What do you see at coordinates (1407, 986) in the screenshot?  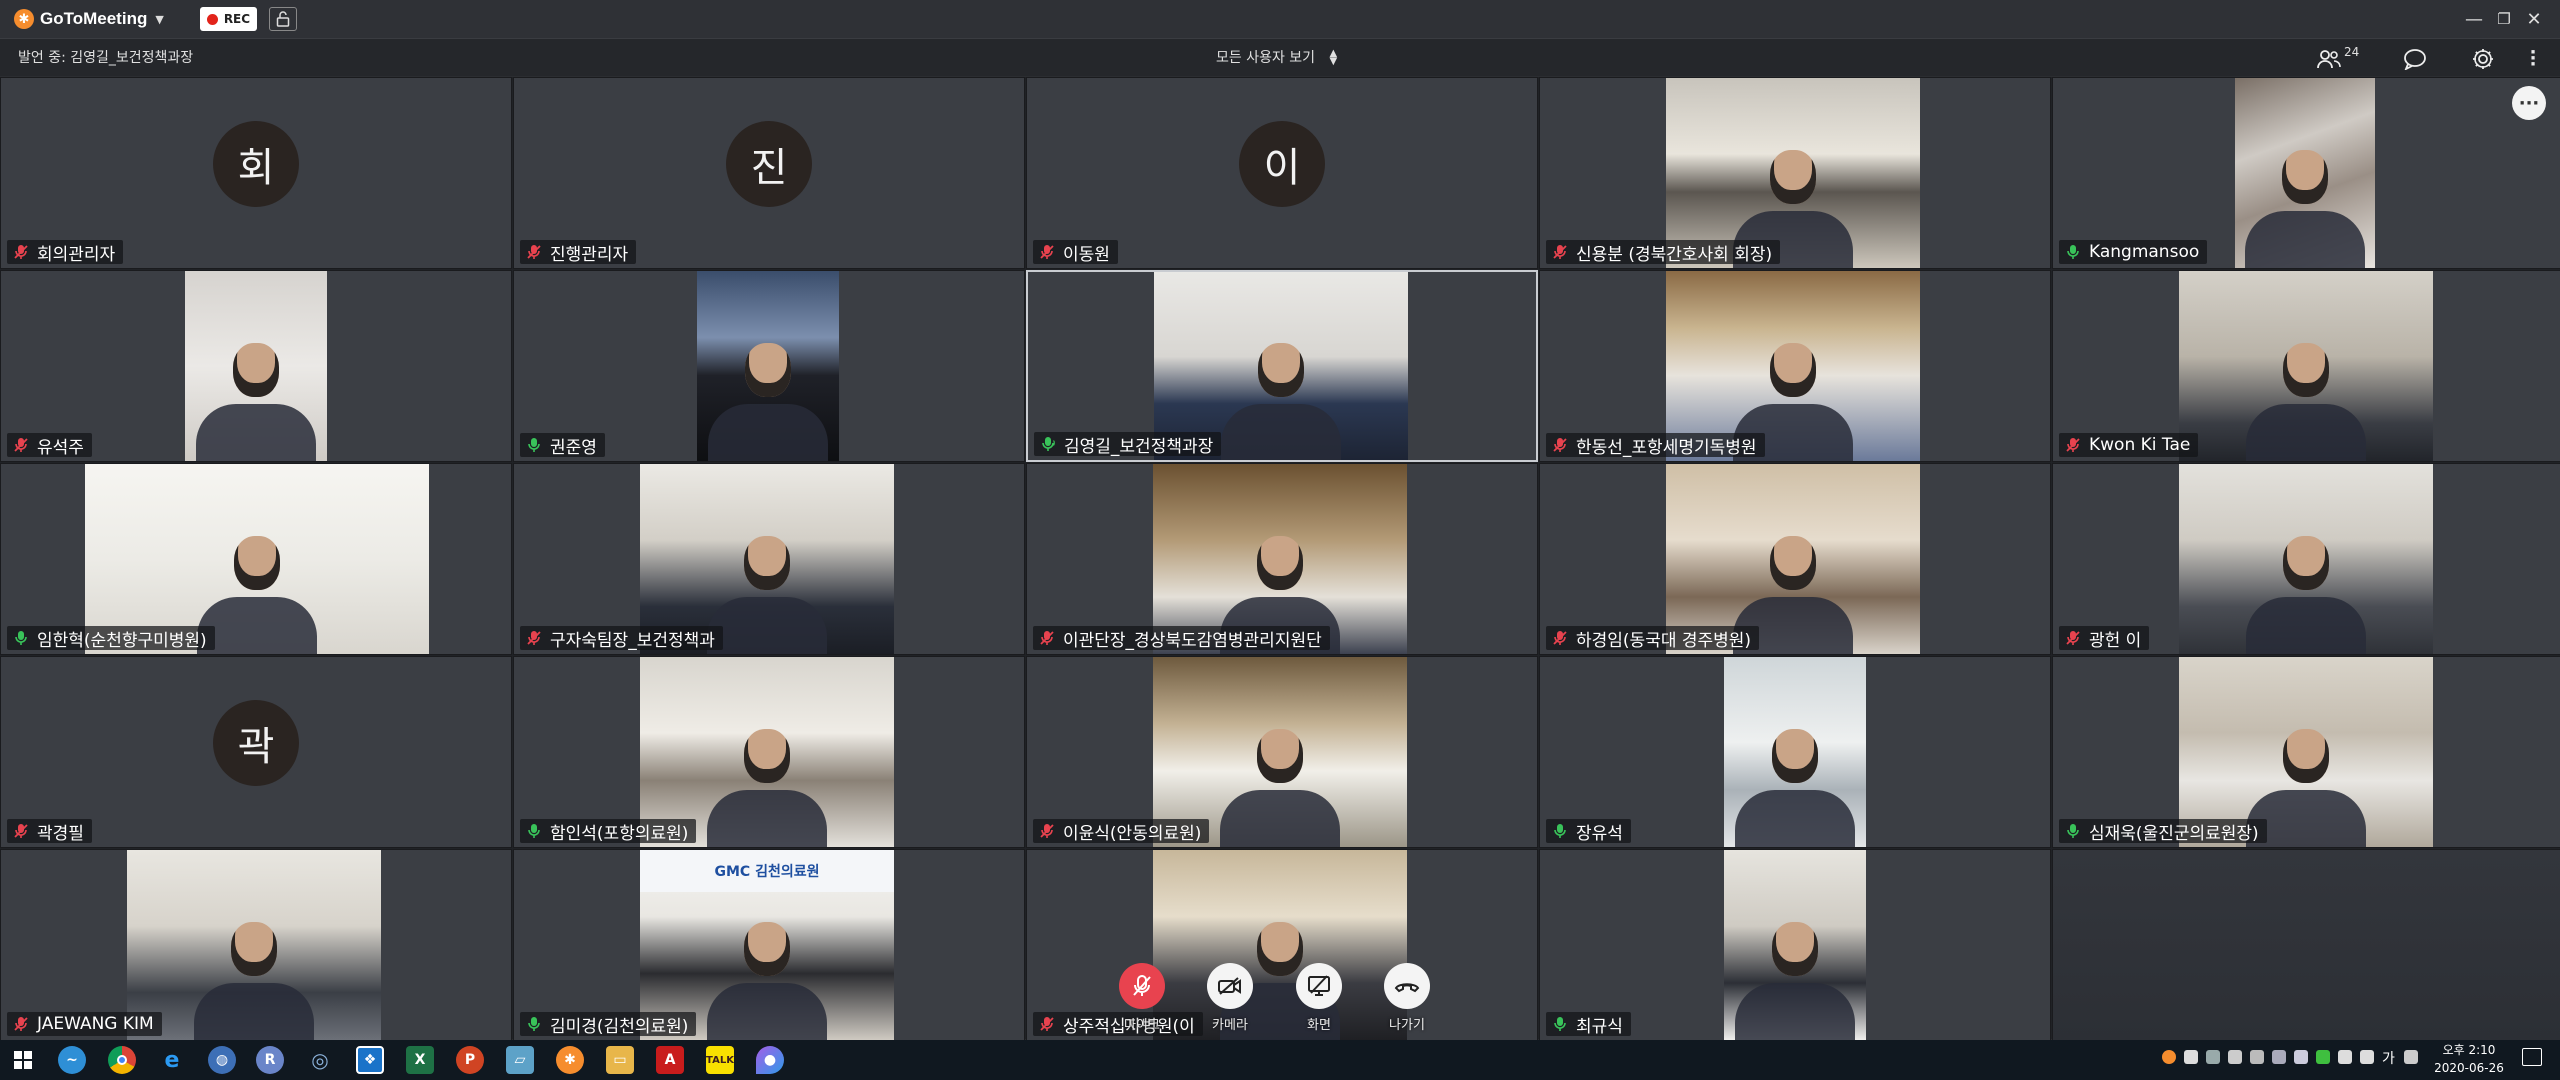 I see `leave-meeting-button` at bounding box center [1407, 986].